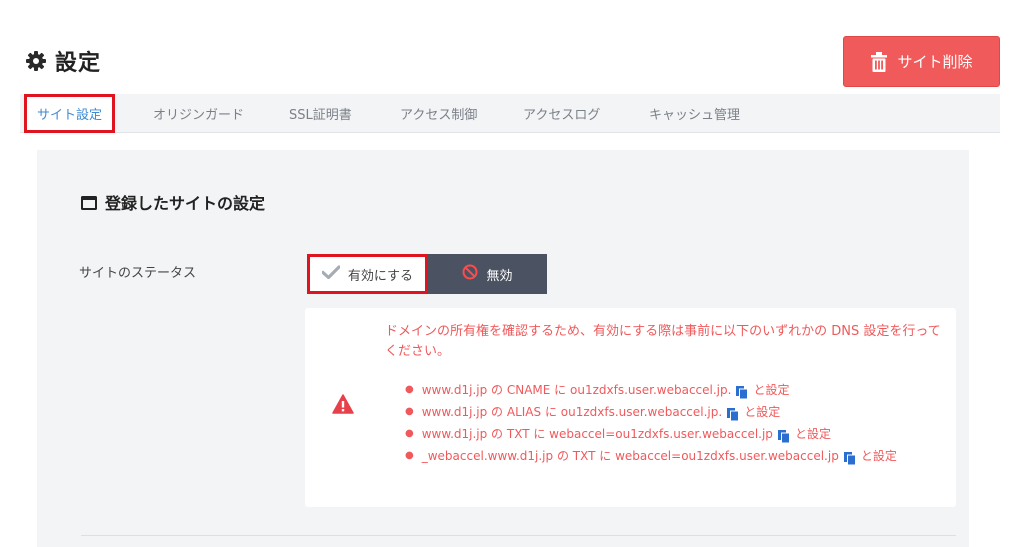 The height and width of the screenshot is (547, 1024). I want to click on section-heading-text: 登録したサイトの設定, so click(185, 203).